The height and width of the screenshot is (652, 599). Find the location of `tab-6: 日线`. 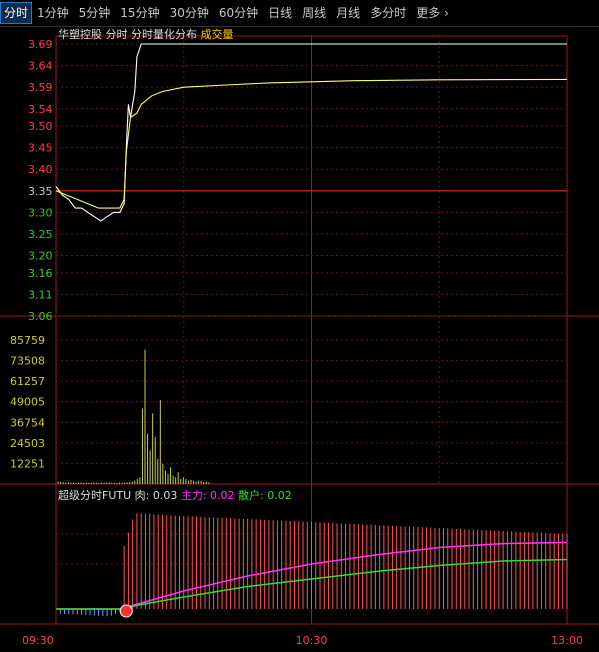

tab-6: 日线 is located at coordinates (280, 13).